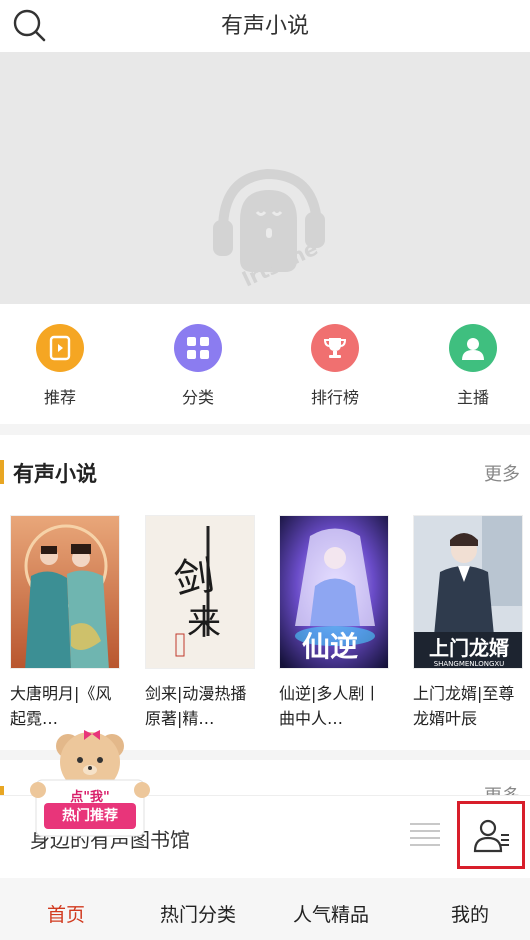 This screenshot has width=530, height=940. What do you see at coordinates (197, 397) in the screenshot?
I see `nav-item-label: 分类` at bounding box center [197, 397].